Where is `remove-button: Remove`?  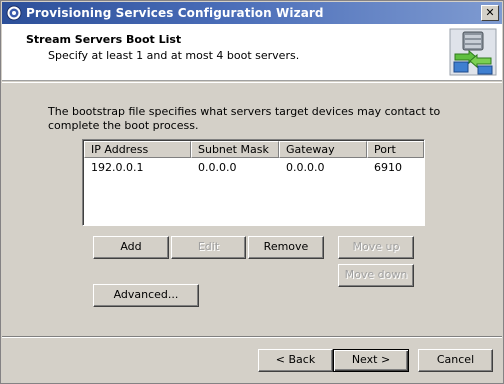
remove-button: Remove is located at coordinates (286, 247).